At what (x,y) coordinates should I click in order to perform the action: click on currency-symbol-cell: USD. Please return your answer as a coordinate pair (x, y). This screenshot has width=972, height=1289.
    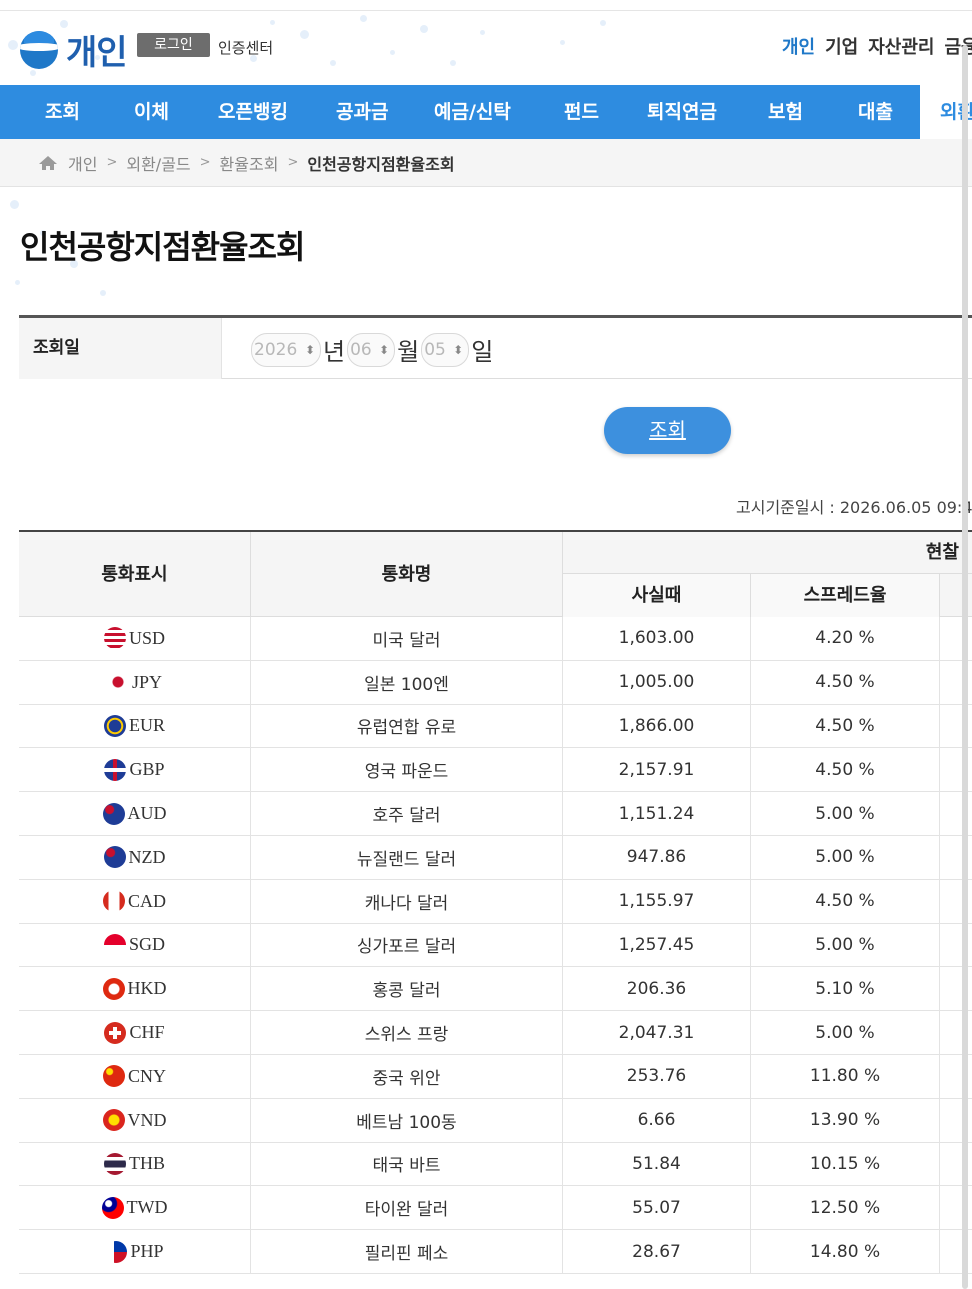
    Looking at the image, I should click on (135, 638).